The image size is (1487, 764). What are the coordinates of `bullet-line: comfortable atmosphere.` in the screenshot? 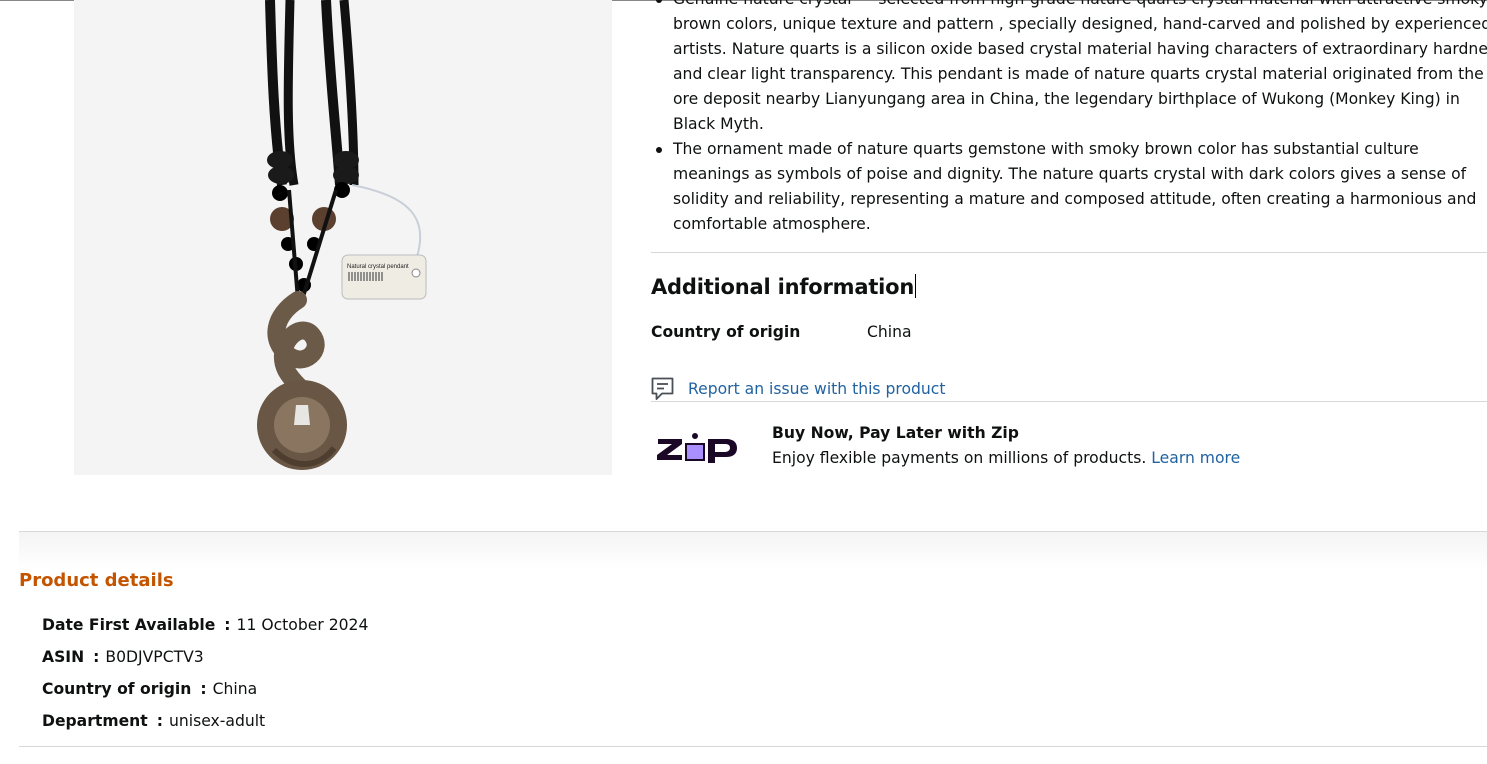 It's located at (772, 224).